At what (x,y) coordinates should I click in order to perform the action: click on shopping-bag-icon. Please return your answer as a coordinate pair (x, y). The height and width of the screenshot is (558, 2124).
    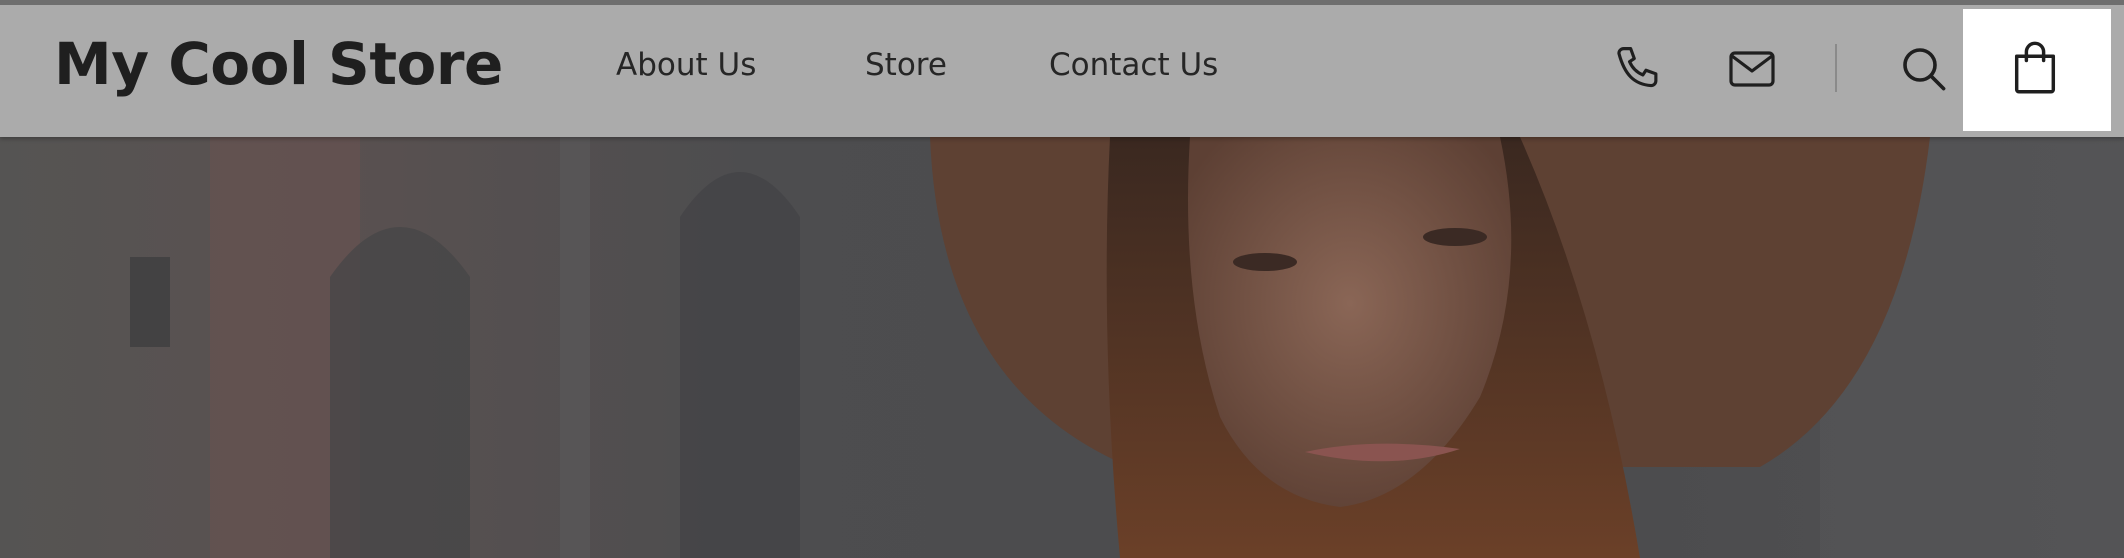
    Looking at the image, I should click on (2035, 67).